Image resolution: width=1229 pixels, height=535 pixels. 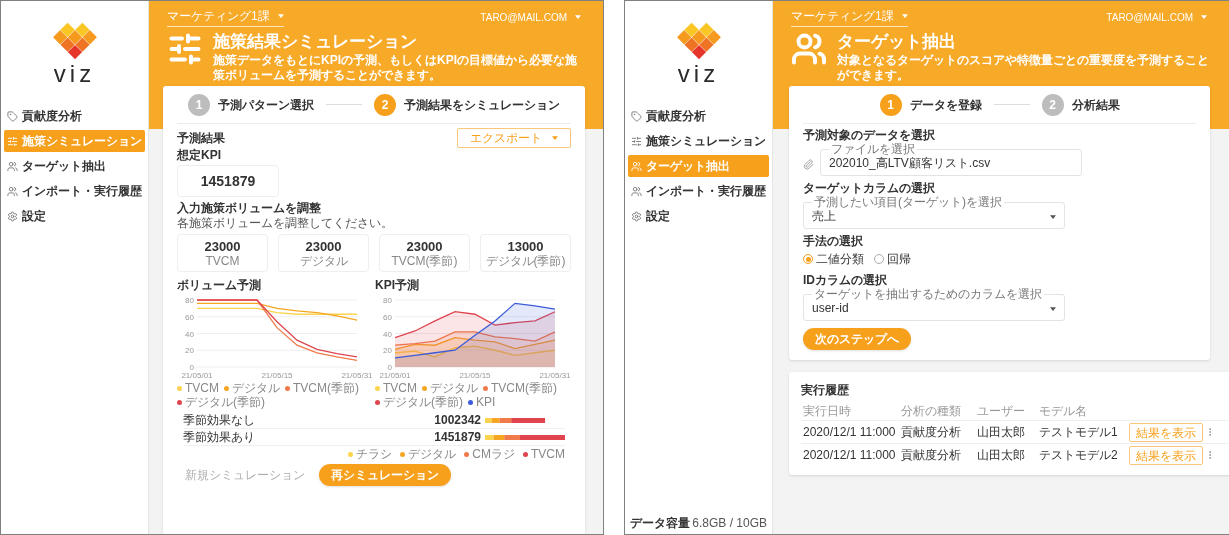 What do you see at coordinates (228, 181) in the screenshot?
I see `kpi-value: 1451879` at bounding box center [228, 181].